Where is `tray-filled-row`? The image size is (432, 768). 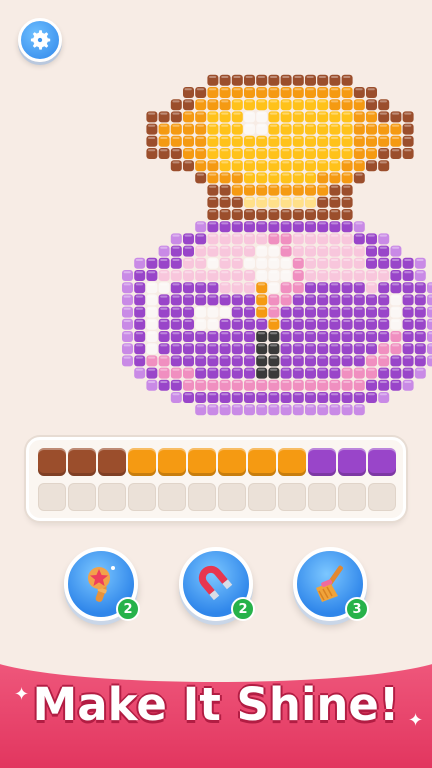
tray-filled-row is located at coordinates (217, 462).